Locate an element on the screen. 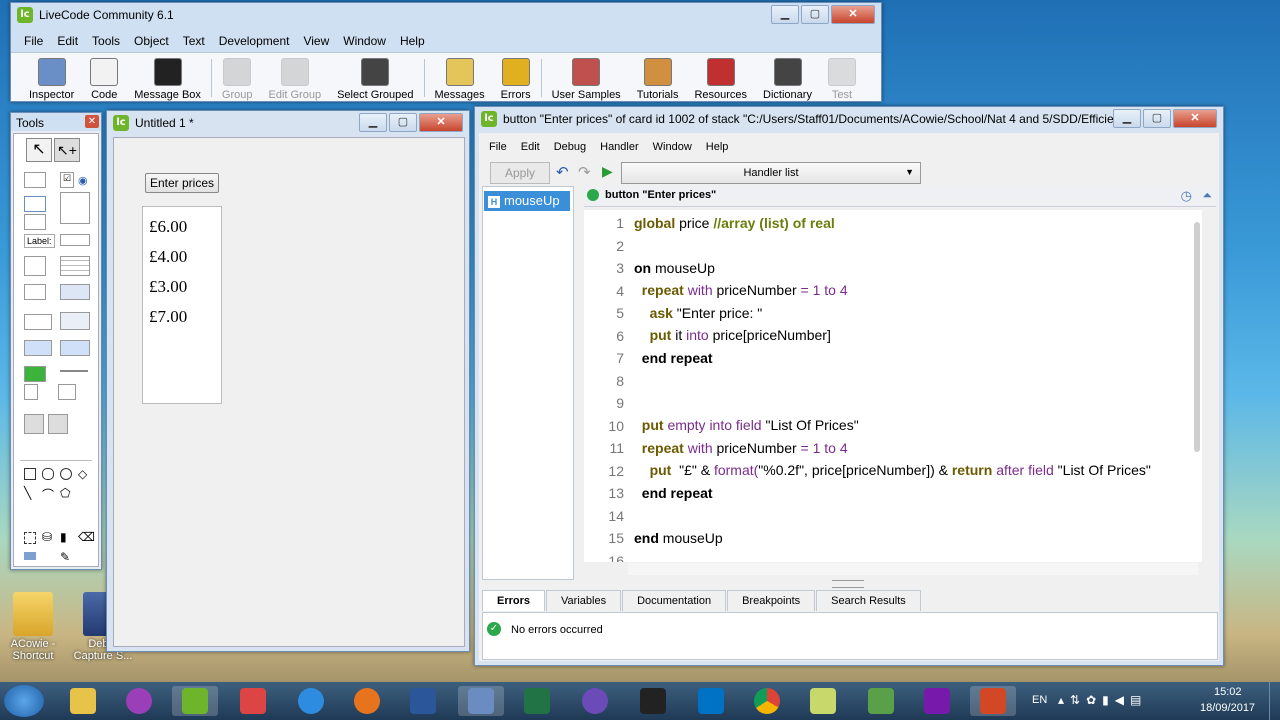 This screenshot has height=720, width=1280. menu-object: Object is located at coordinates (151, 41).